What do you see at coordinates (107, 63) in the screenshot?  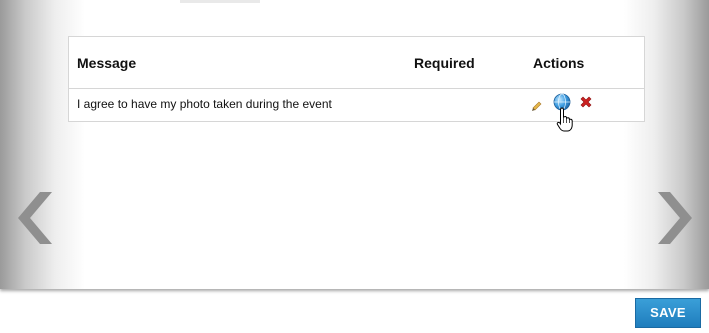 I see `column-header-message: Message` at bounding box center [107, 63].